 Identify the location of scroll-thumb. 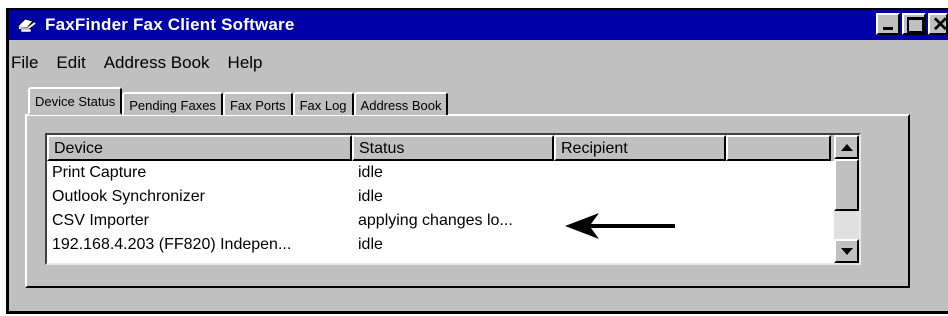
(846, 185).